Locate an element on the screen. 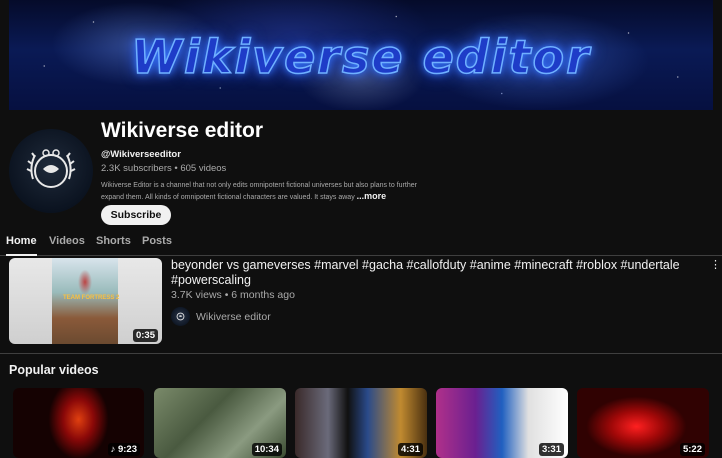 Image resolution: width=722 pixels, height=458 pixels. subscribe-button: Subscribe is located at coordinates (136, 215).